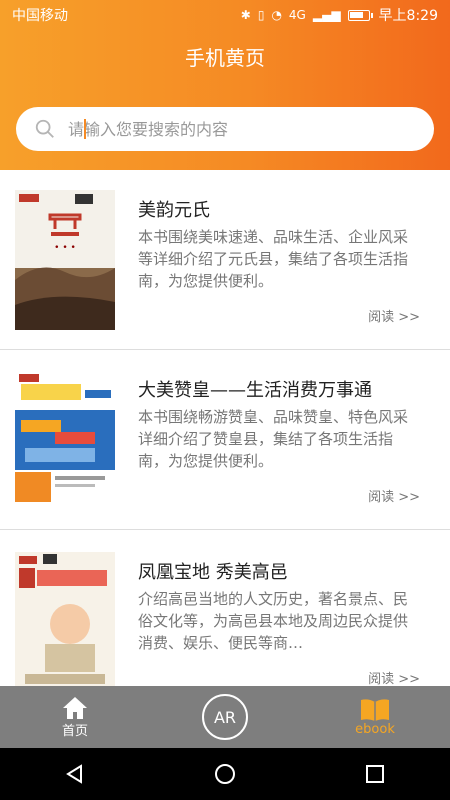 The height and width of the screenshot is (800, 450). What do you see at coordinates (74, 731) in the screenshot?
I see `tab-home-label: 首页` at bounding box center [74, 731].